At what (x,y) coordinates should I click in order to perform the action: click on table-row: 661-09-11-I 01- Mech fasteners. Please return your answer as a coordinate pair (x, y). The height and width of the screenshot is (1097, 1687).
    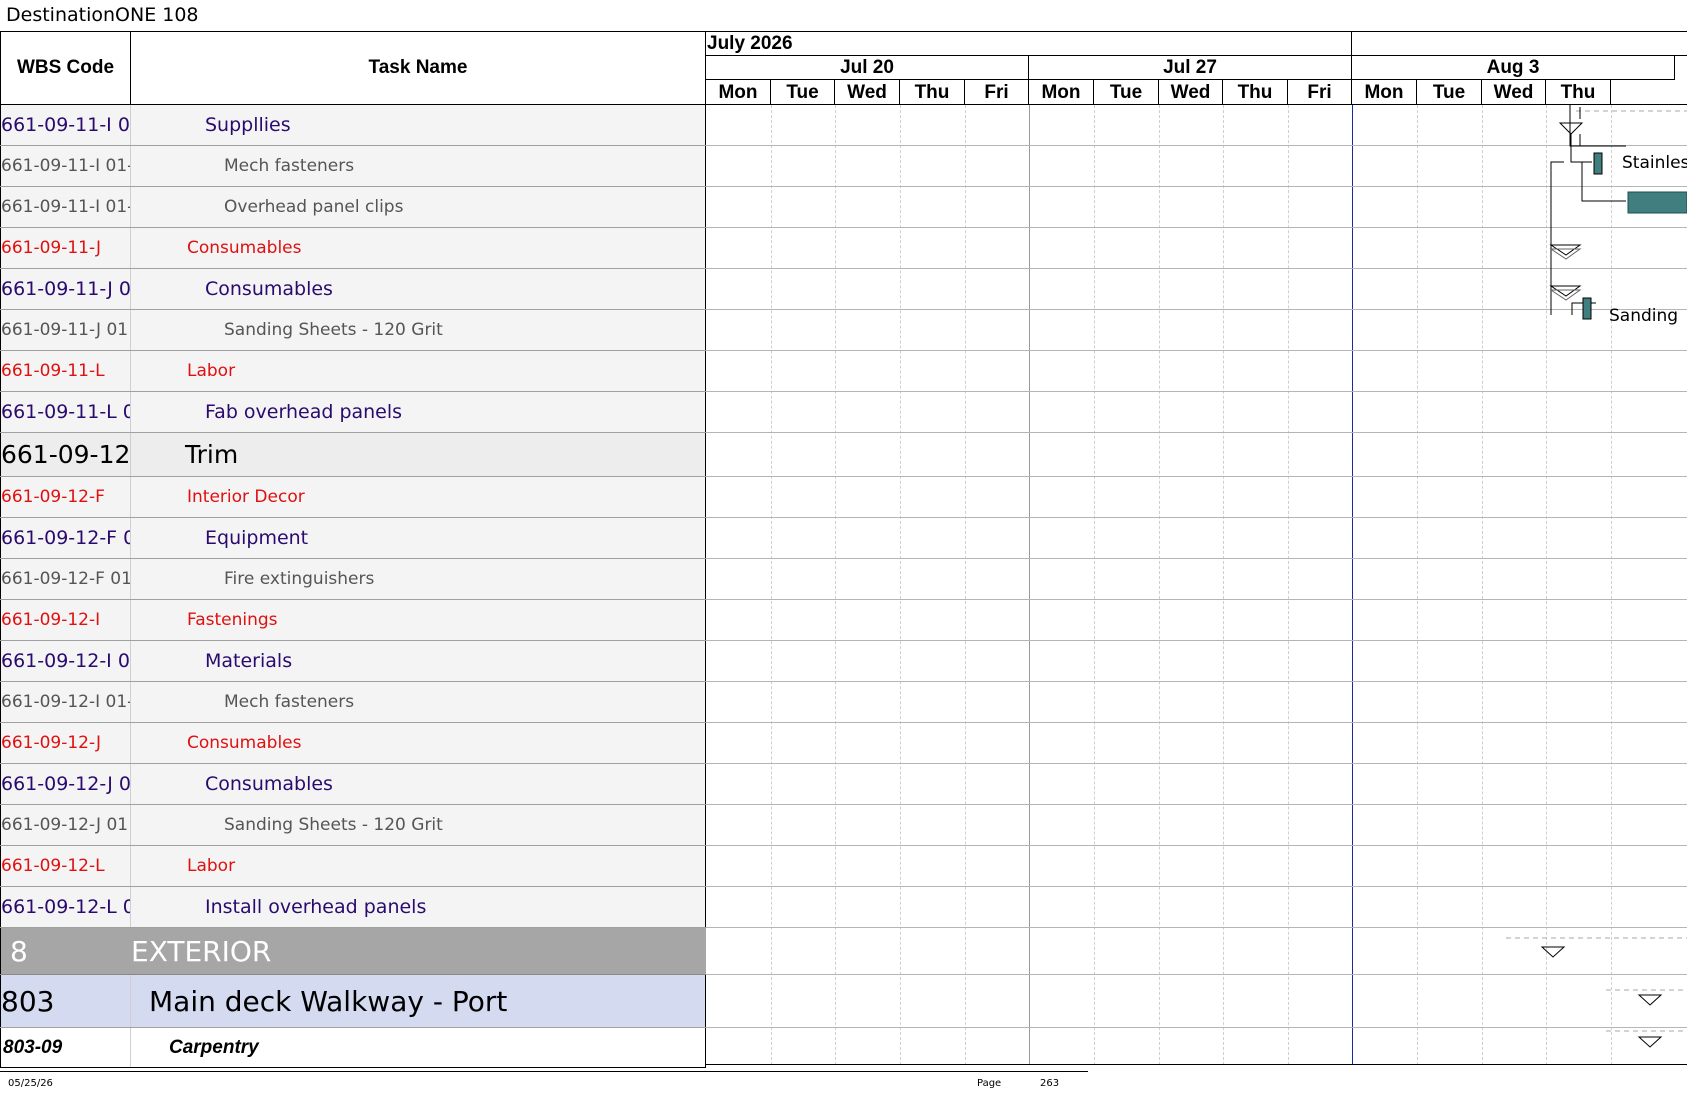
    Looking at the image, I should click on (353, 166).